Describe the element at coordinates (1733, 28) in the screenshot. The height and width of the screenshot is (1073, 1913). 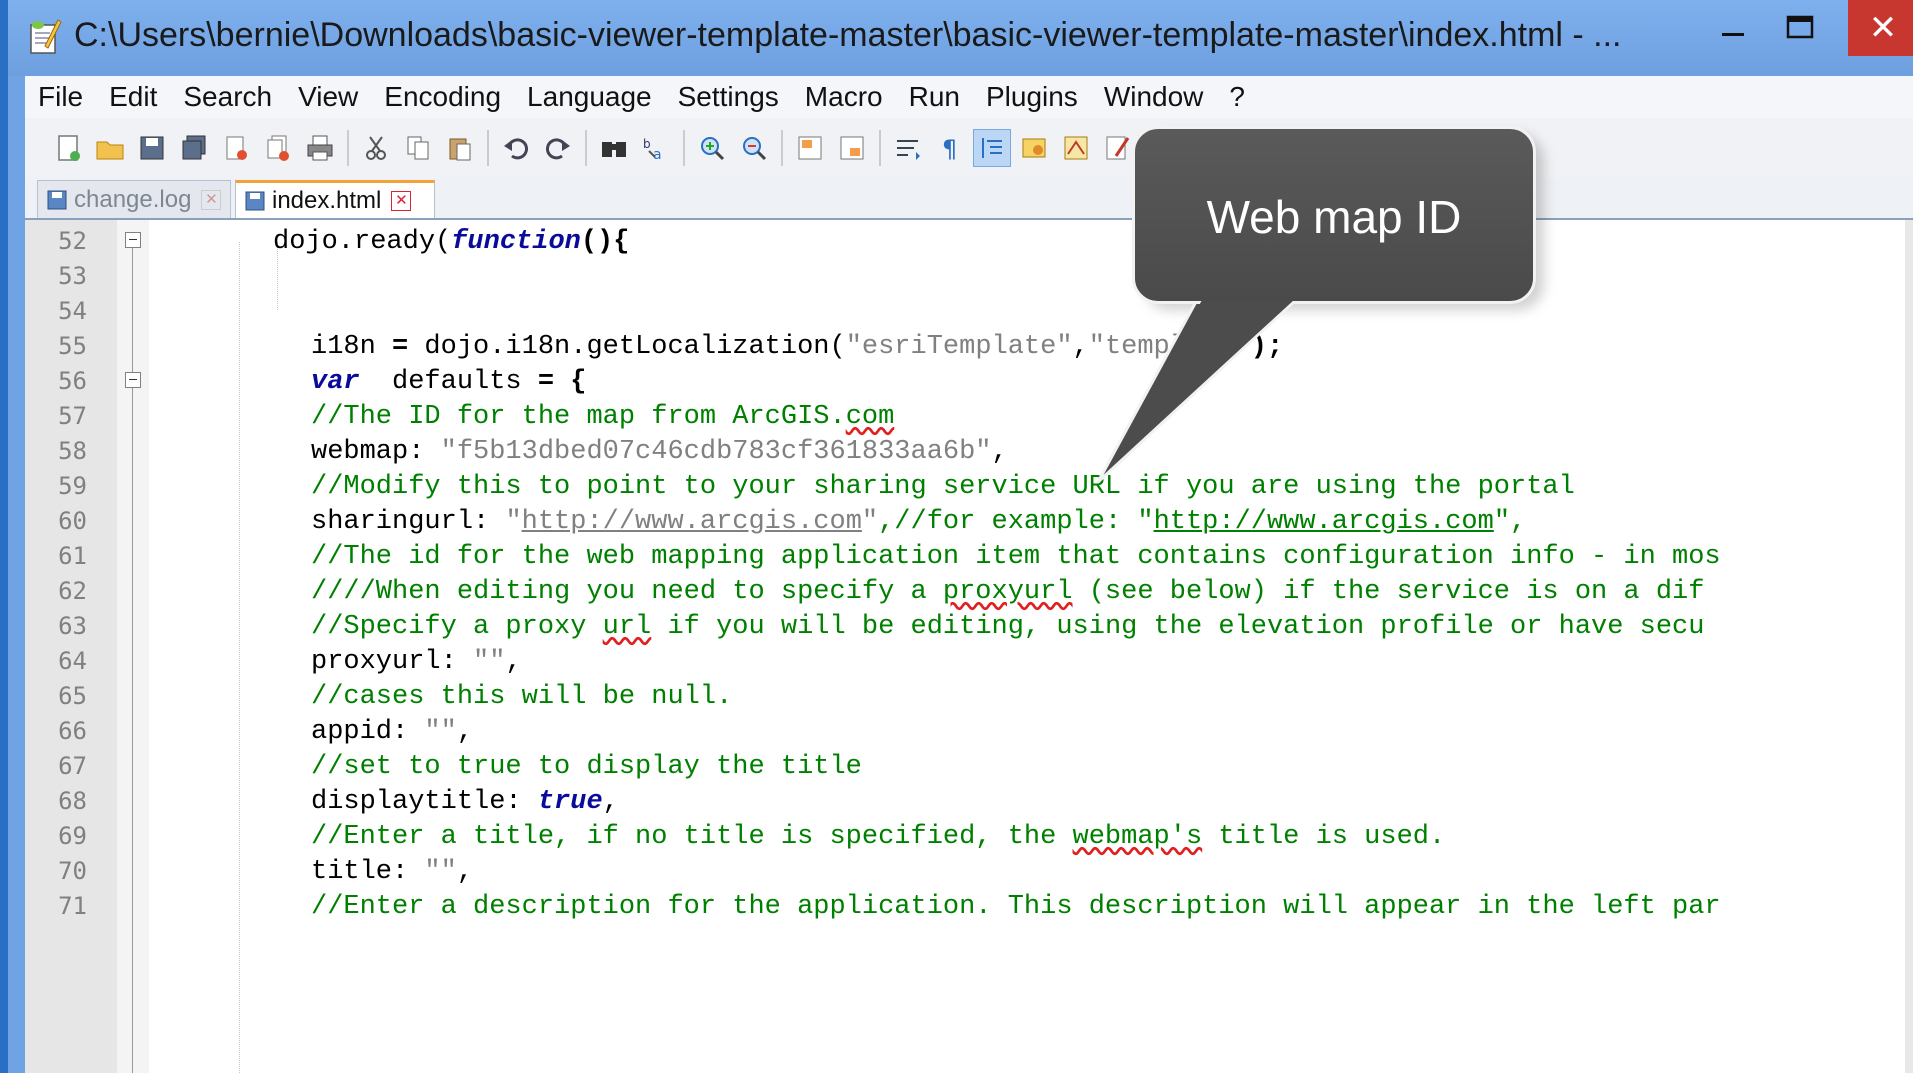
I see `minimize-button` at that location.